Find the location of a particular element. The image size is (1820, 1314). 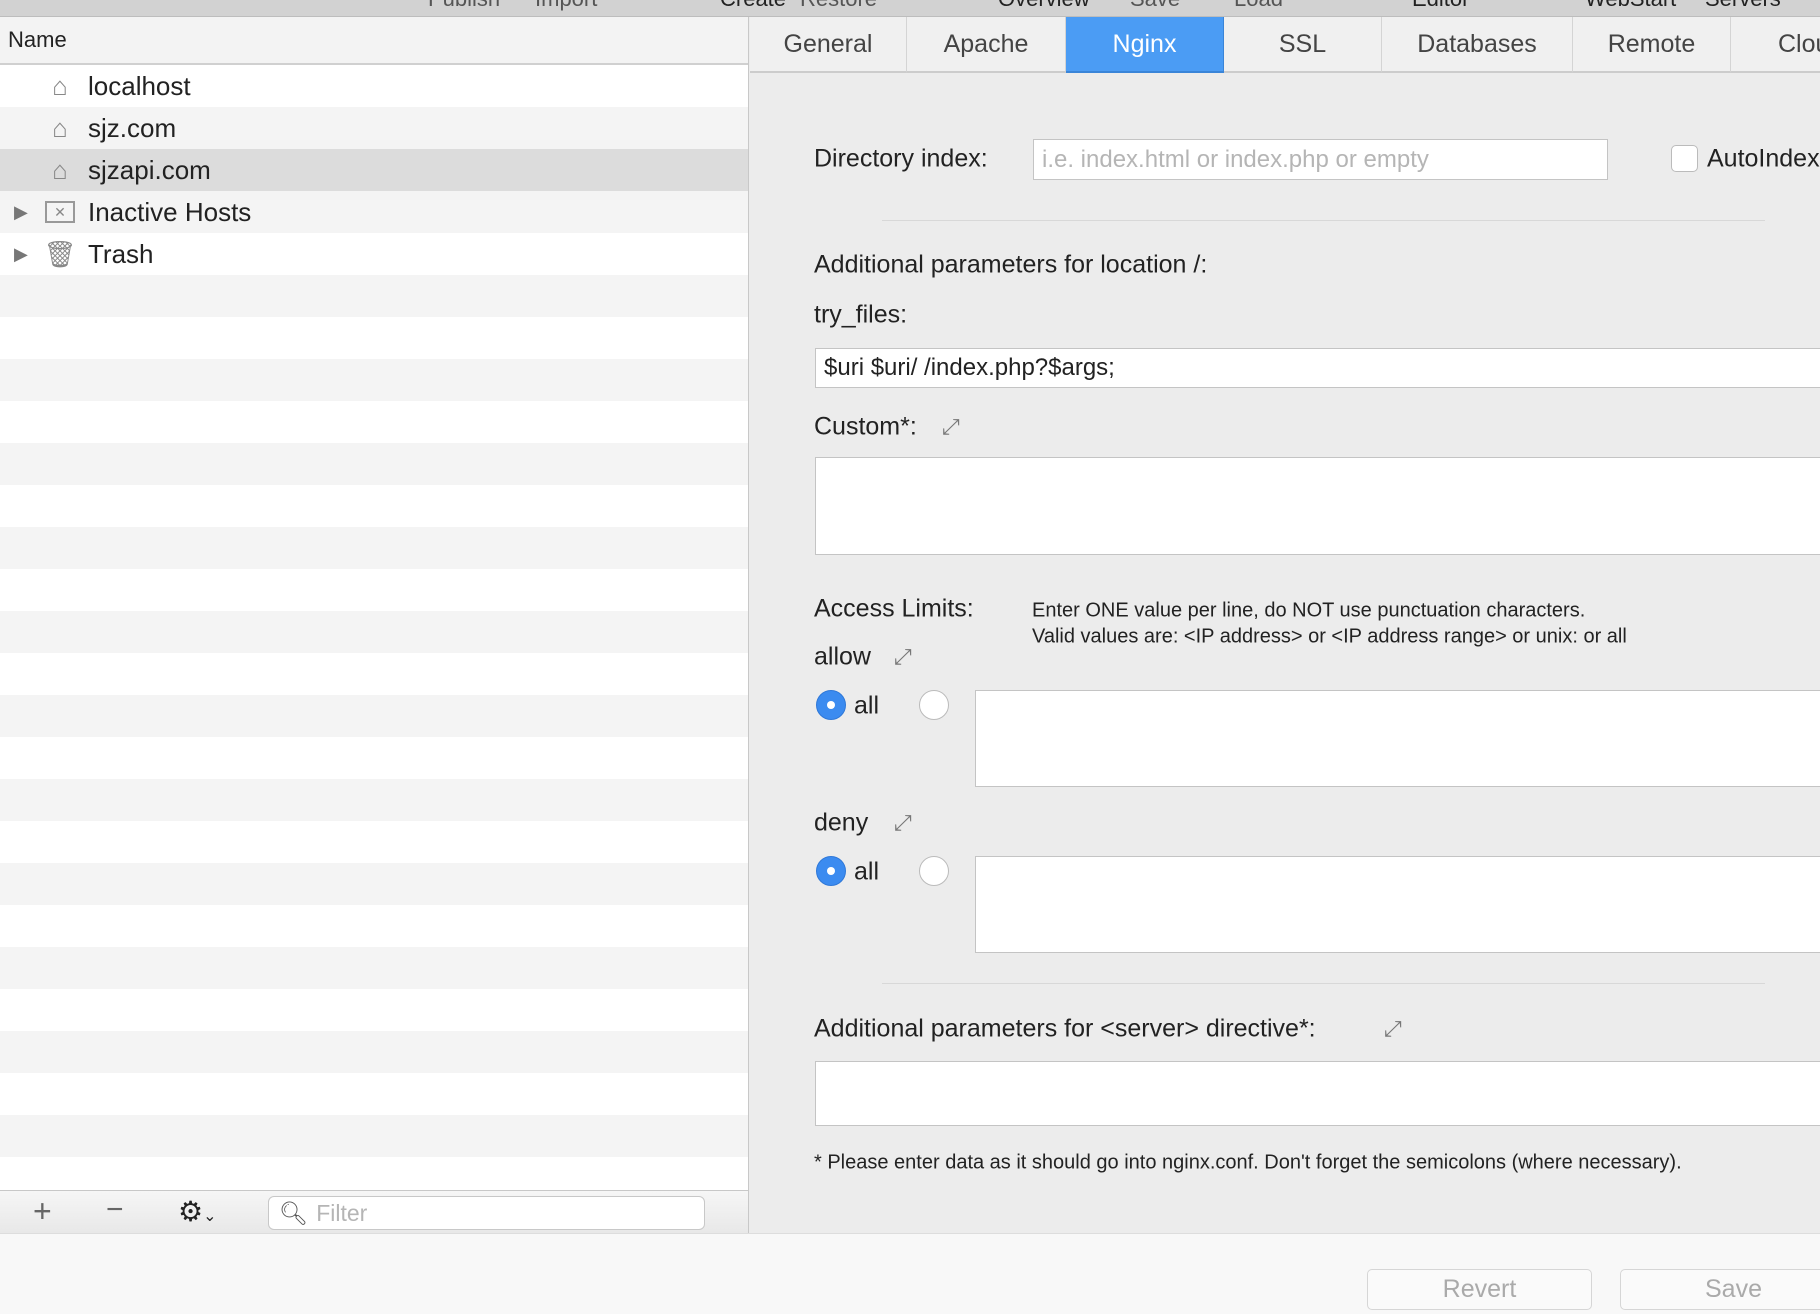

allow-textarea is located at coordinates (1397, 738).